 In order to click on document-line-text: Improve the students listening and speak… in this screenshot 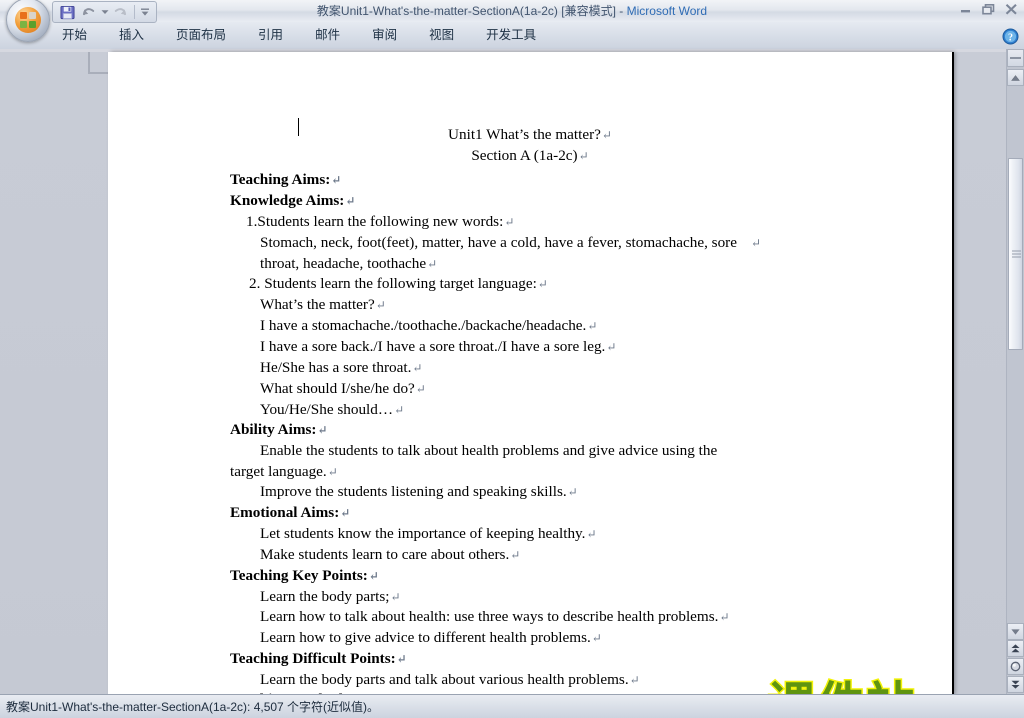, I will do `click(413, 491)`.